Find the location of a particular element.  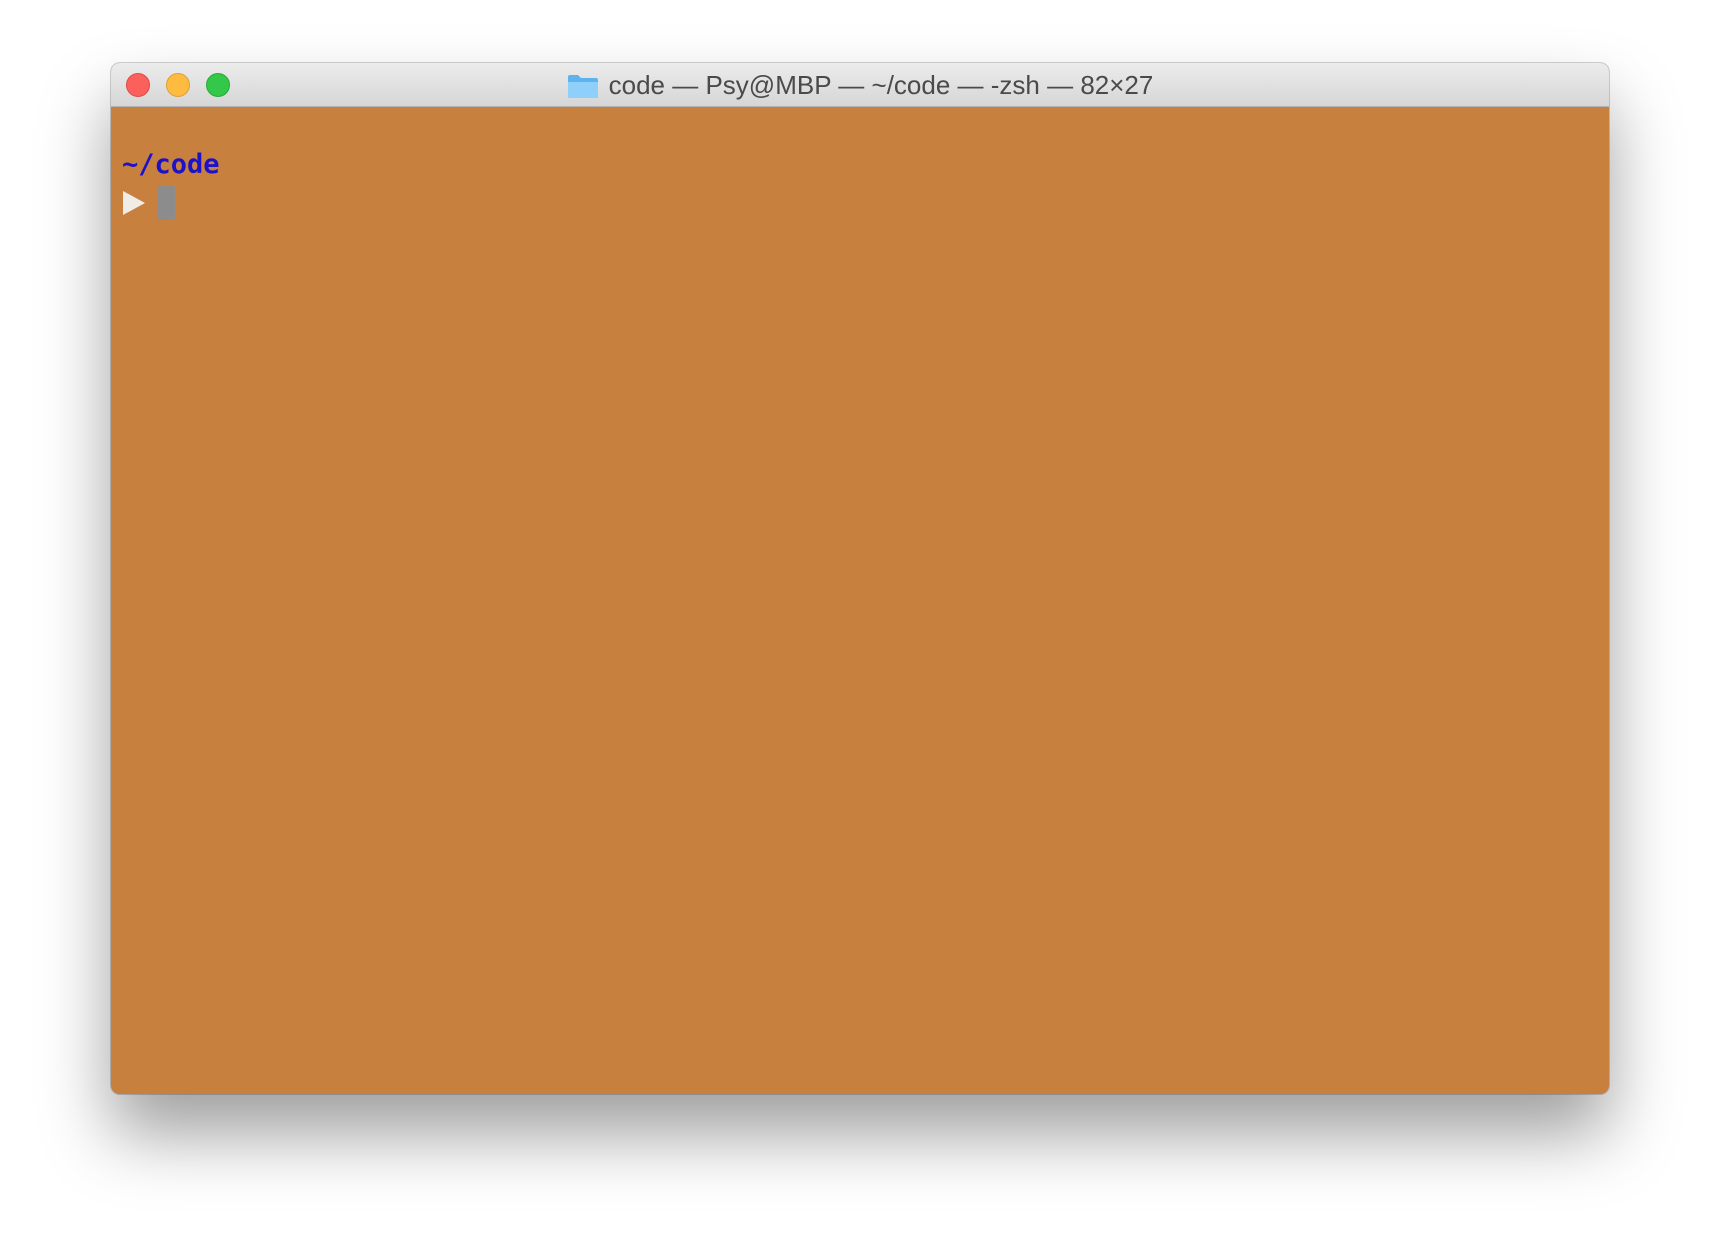

right-triangle-prompt-icon is located at coordinates (134, 203).